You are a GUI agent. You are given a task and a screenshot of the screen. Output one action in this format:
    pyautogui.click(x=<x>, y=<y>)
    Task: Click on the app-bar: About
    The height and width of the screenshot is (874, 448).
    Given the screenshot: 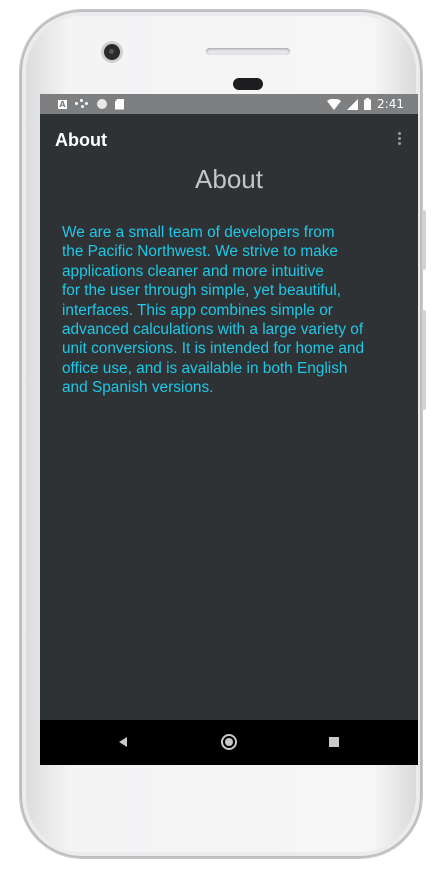 What is the action you would take?
    pyautogui.click(x=229, y=142)
    